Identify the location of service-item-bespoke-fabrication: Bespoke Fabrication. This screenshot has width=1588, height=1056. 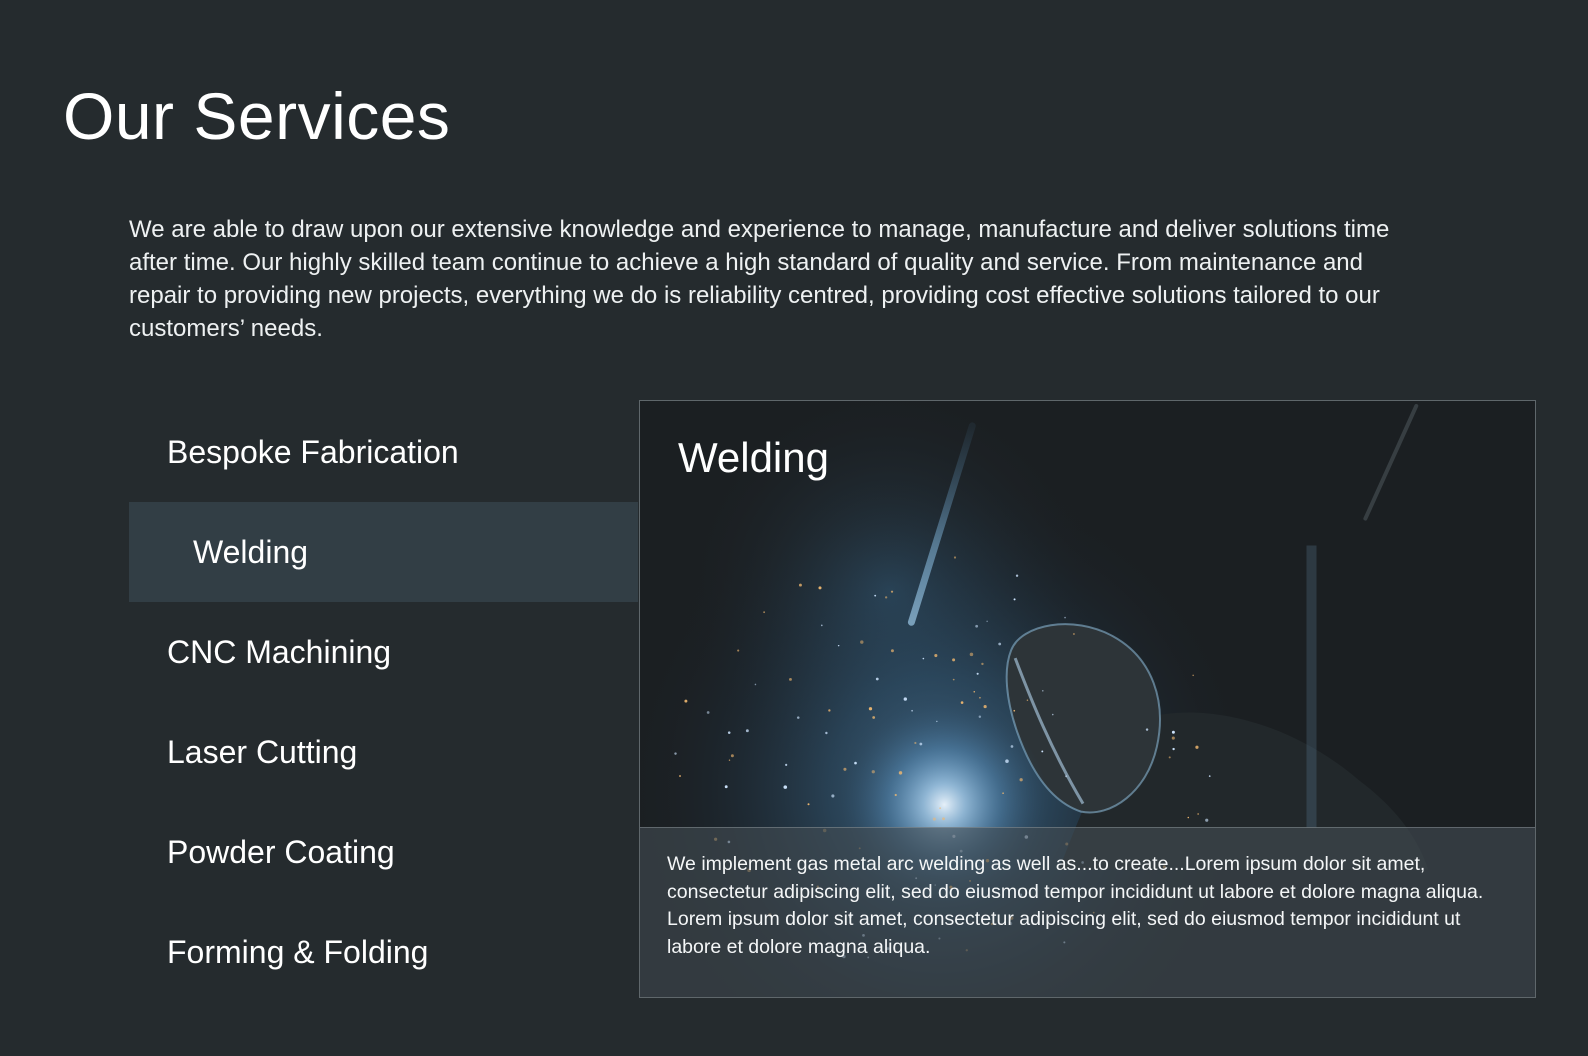
(383, 452).